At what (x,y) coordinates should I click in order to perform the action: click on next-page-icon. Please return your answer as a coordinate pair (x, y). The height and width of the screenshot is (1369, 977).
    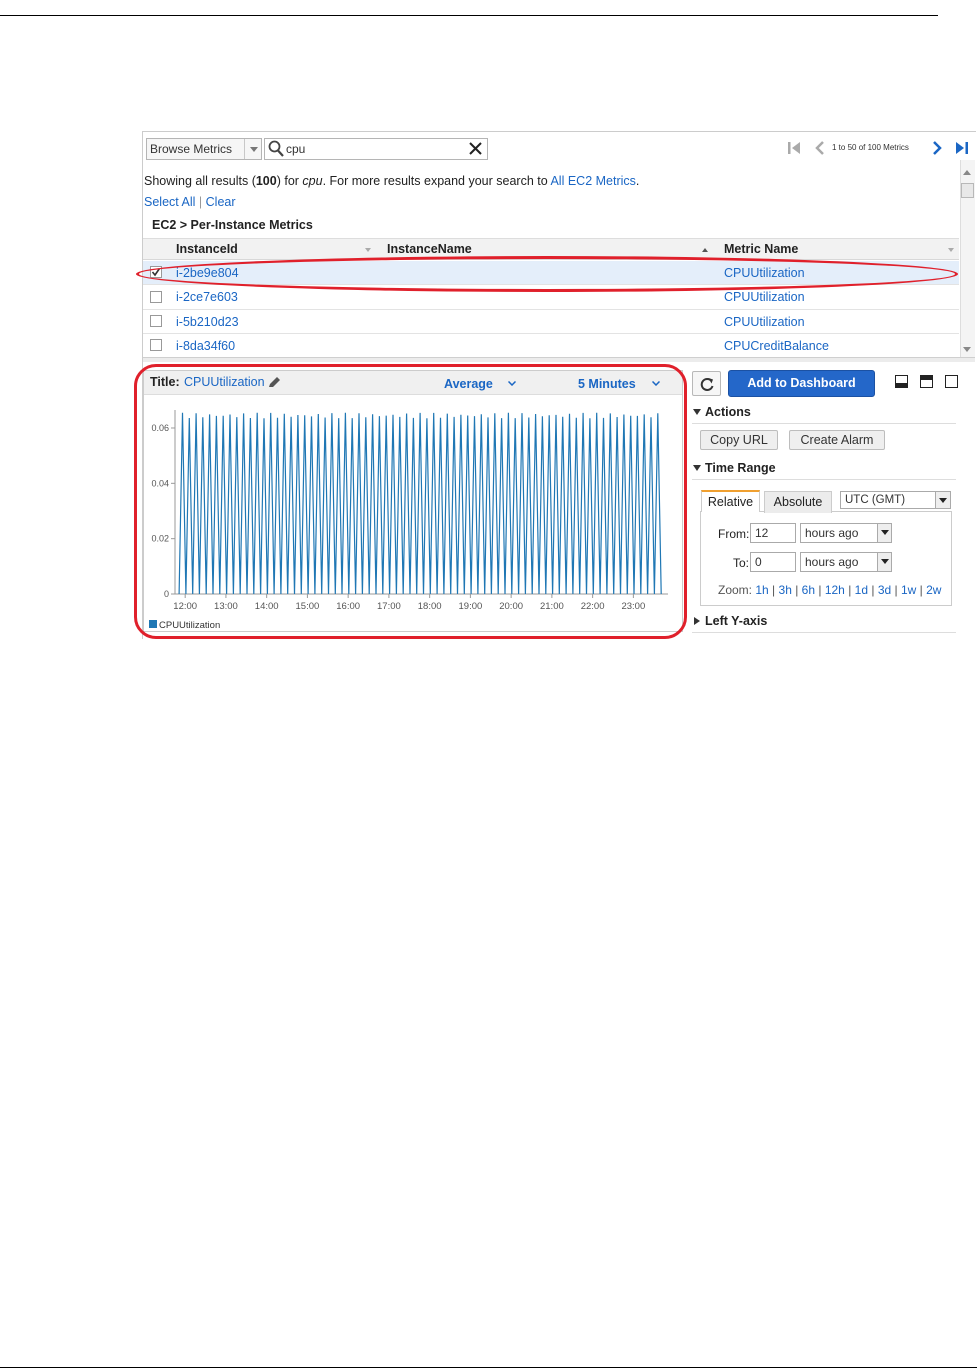
    Looking at the image, I should click on (937, 148).